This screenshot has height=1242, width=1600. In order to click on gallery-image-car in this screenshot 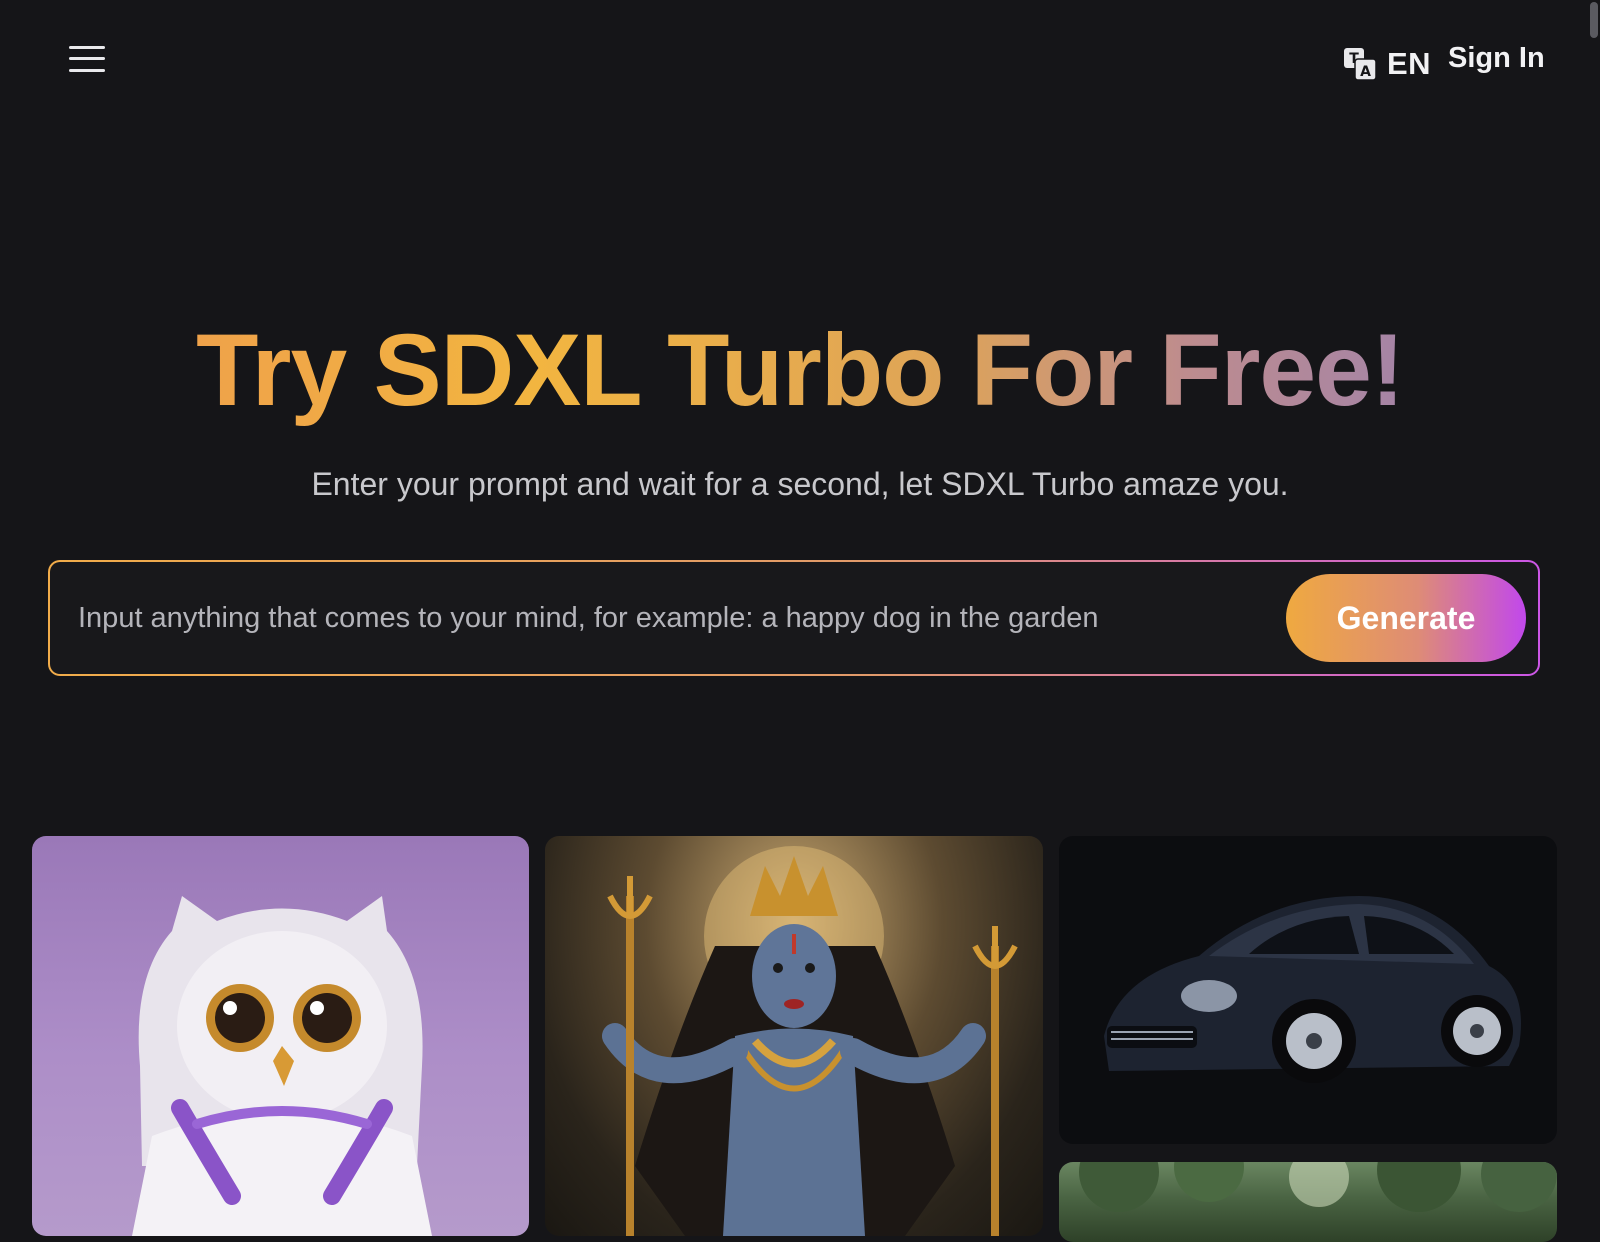, I will do `click(1308, 990)`.